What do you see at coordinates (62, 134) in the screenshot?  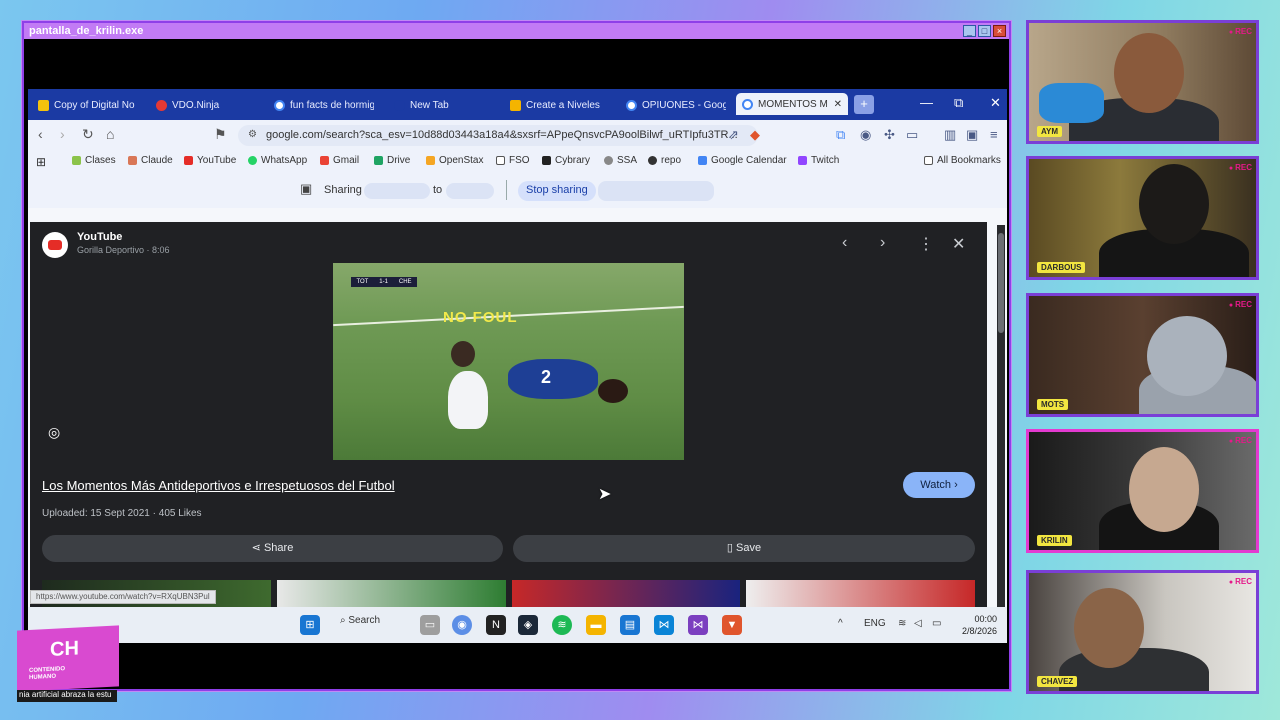 I see `forward-icon: ›` at bounding box center [62, 134].